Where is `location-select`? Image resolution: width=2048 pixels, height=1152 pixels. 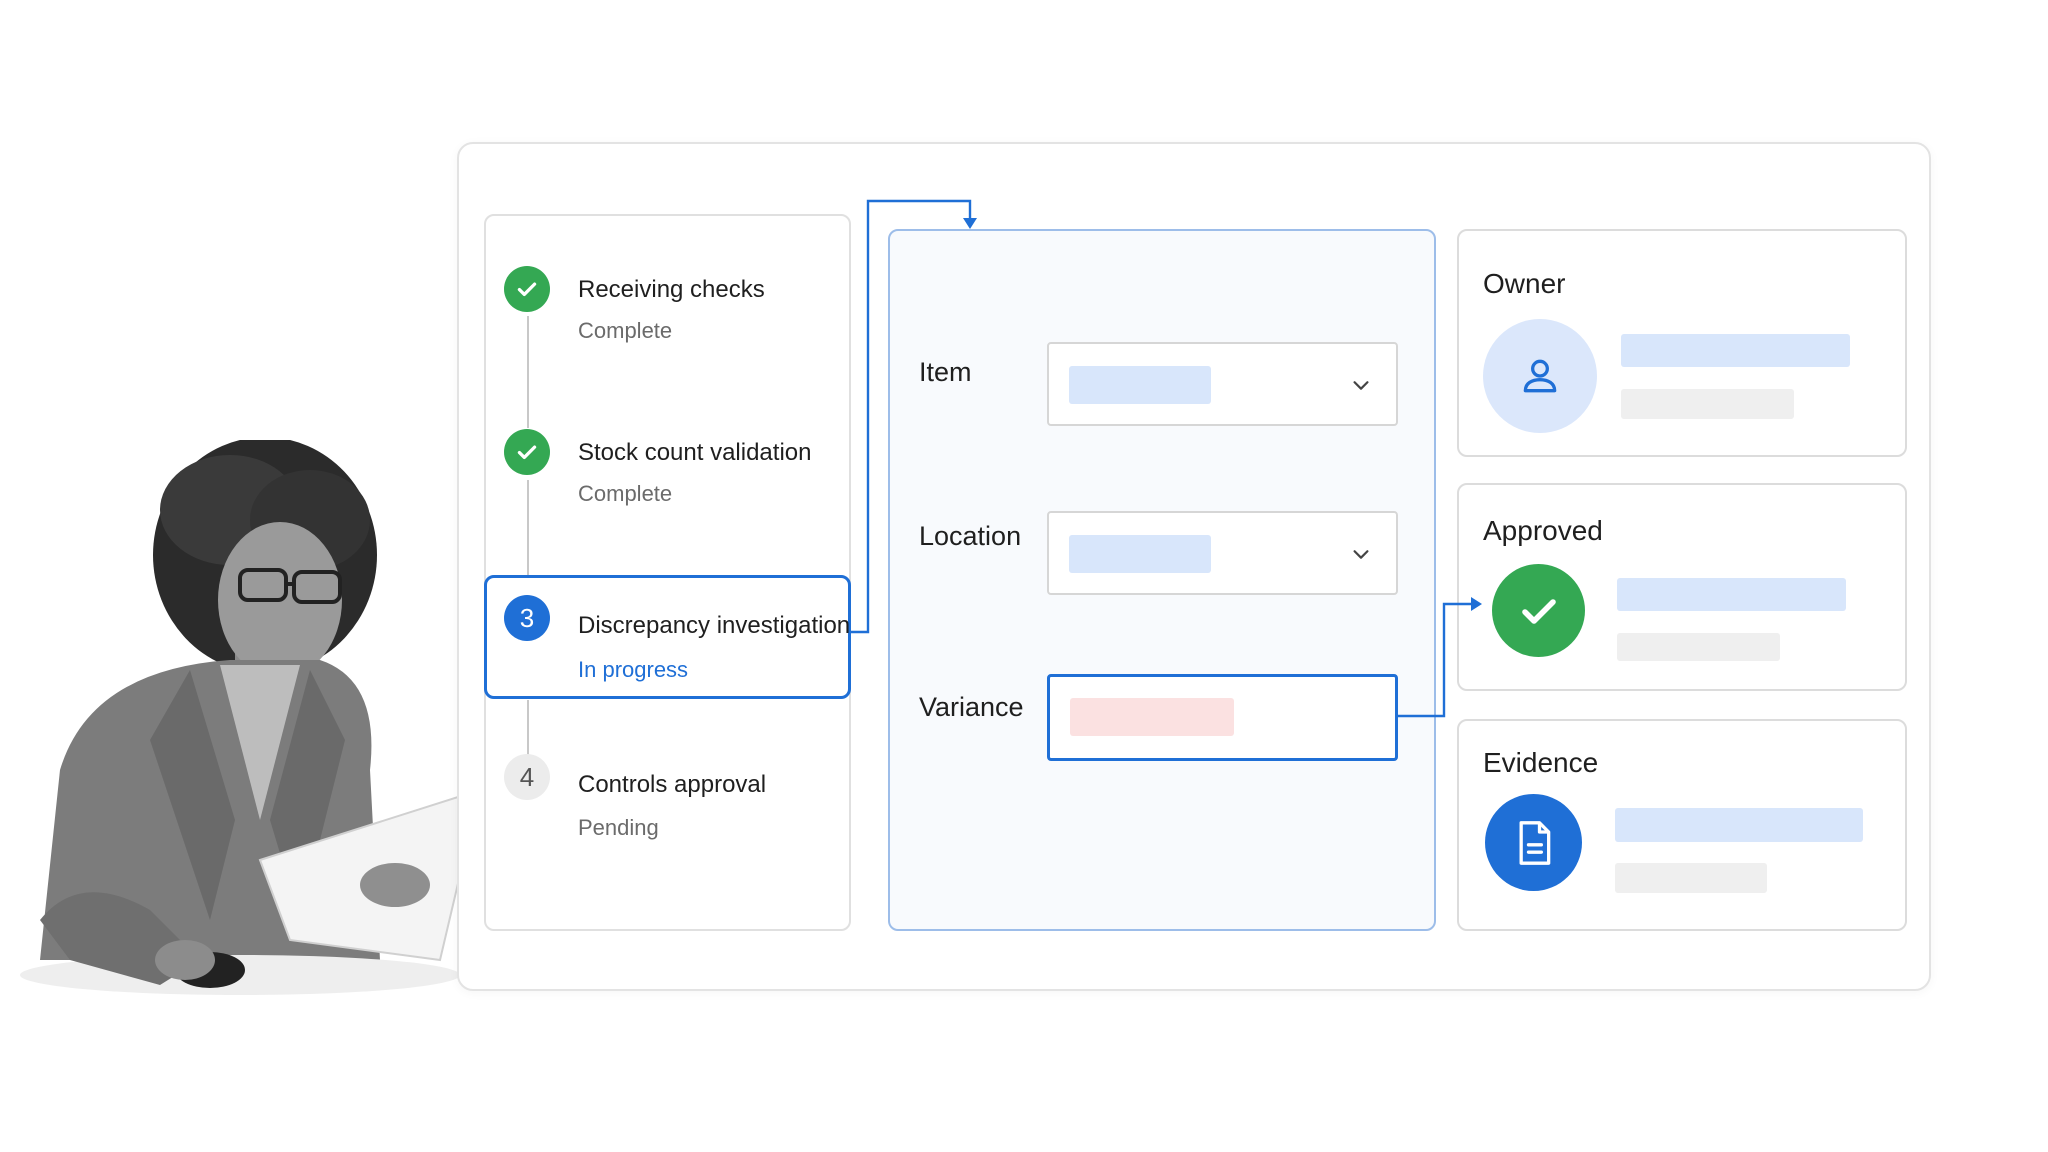
location-select is located at coordinates (1222, 553).